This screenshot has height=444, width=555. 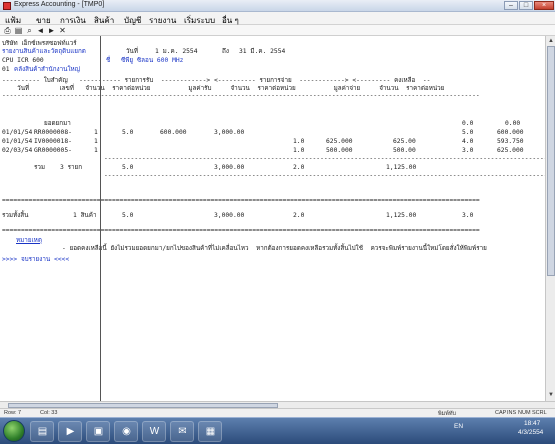 I want to click on word-icon: W, so click(x=154, y=431).